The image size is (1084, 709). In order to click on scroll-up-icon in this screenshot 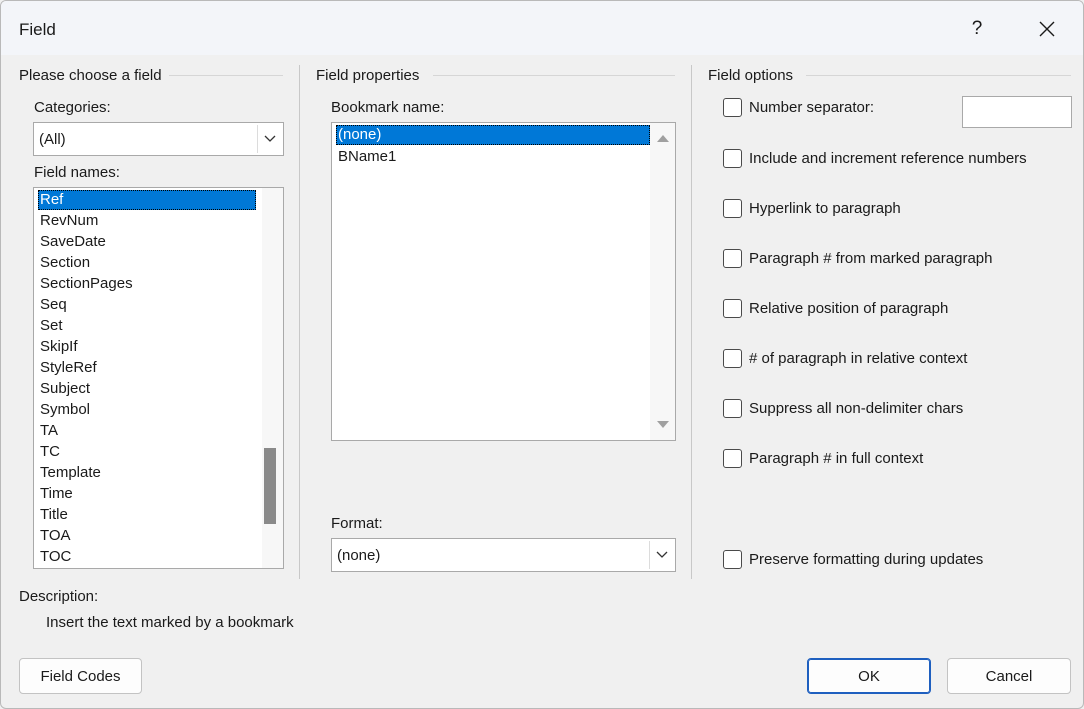, I will do `click(663, 138)`.